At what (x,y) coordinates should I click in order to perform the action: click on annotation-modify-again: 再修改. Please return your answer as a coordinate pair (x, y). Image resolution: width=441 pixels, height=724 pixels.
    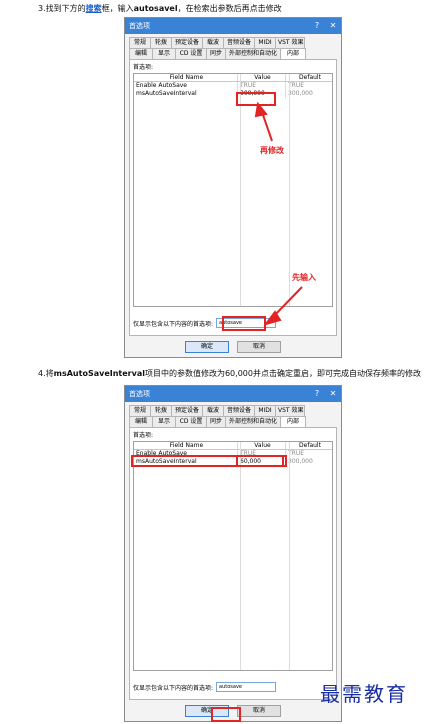
    Looking at the image, I should click on (272, 150).